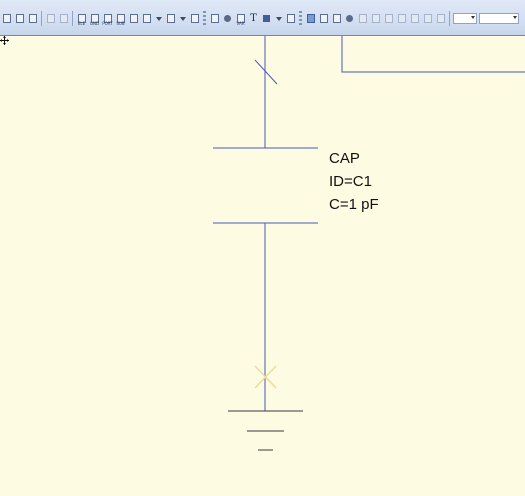 Image resolution: width=525 pixels, height=496 pixels. I want to click on element-label: ELE, so click(81, 23).